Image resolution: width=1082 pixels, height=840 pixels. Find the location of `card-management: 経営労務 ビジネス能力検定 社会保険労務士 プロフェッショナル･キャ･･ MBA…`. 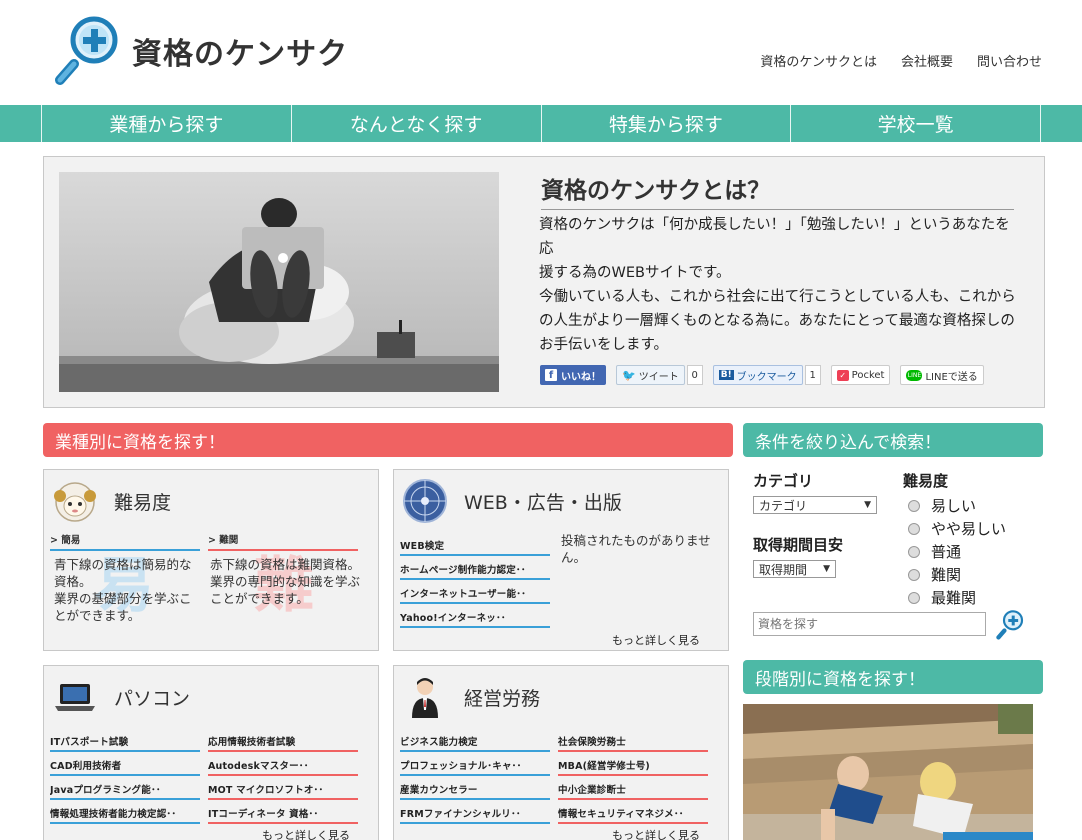

card-management: 経営労務 ビジネス能力検定 社会保険労務士 プロフェッショナル･キャ･･ MBA… is located at coordinates (561, 752).